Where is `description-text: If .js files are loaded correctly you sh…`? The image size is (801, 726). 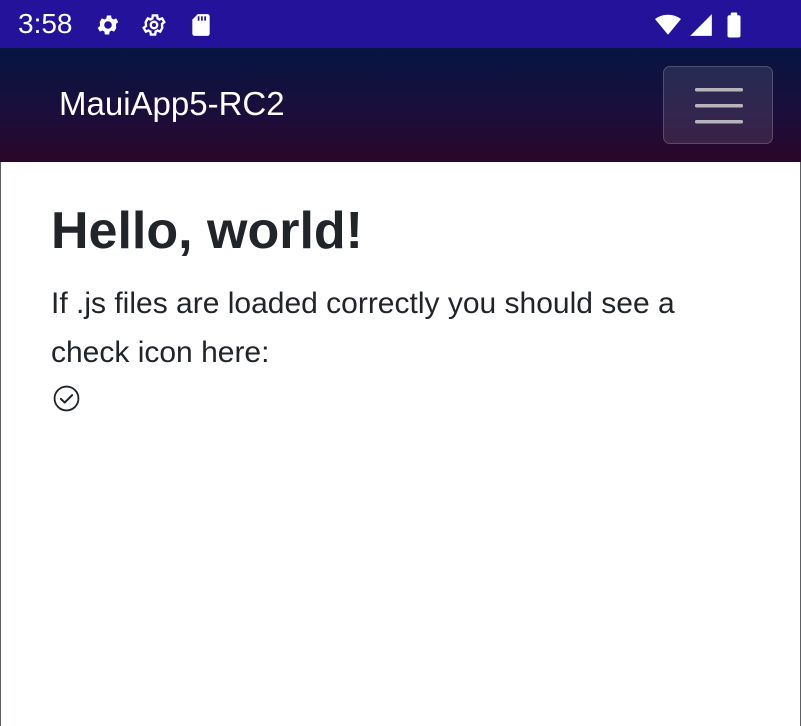 description-text: If .js files are loaded correctly you sh… is located at coordinates (363, 328).